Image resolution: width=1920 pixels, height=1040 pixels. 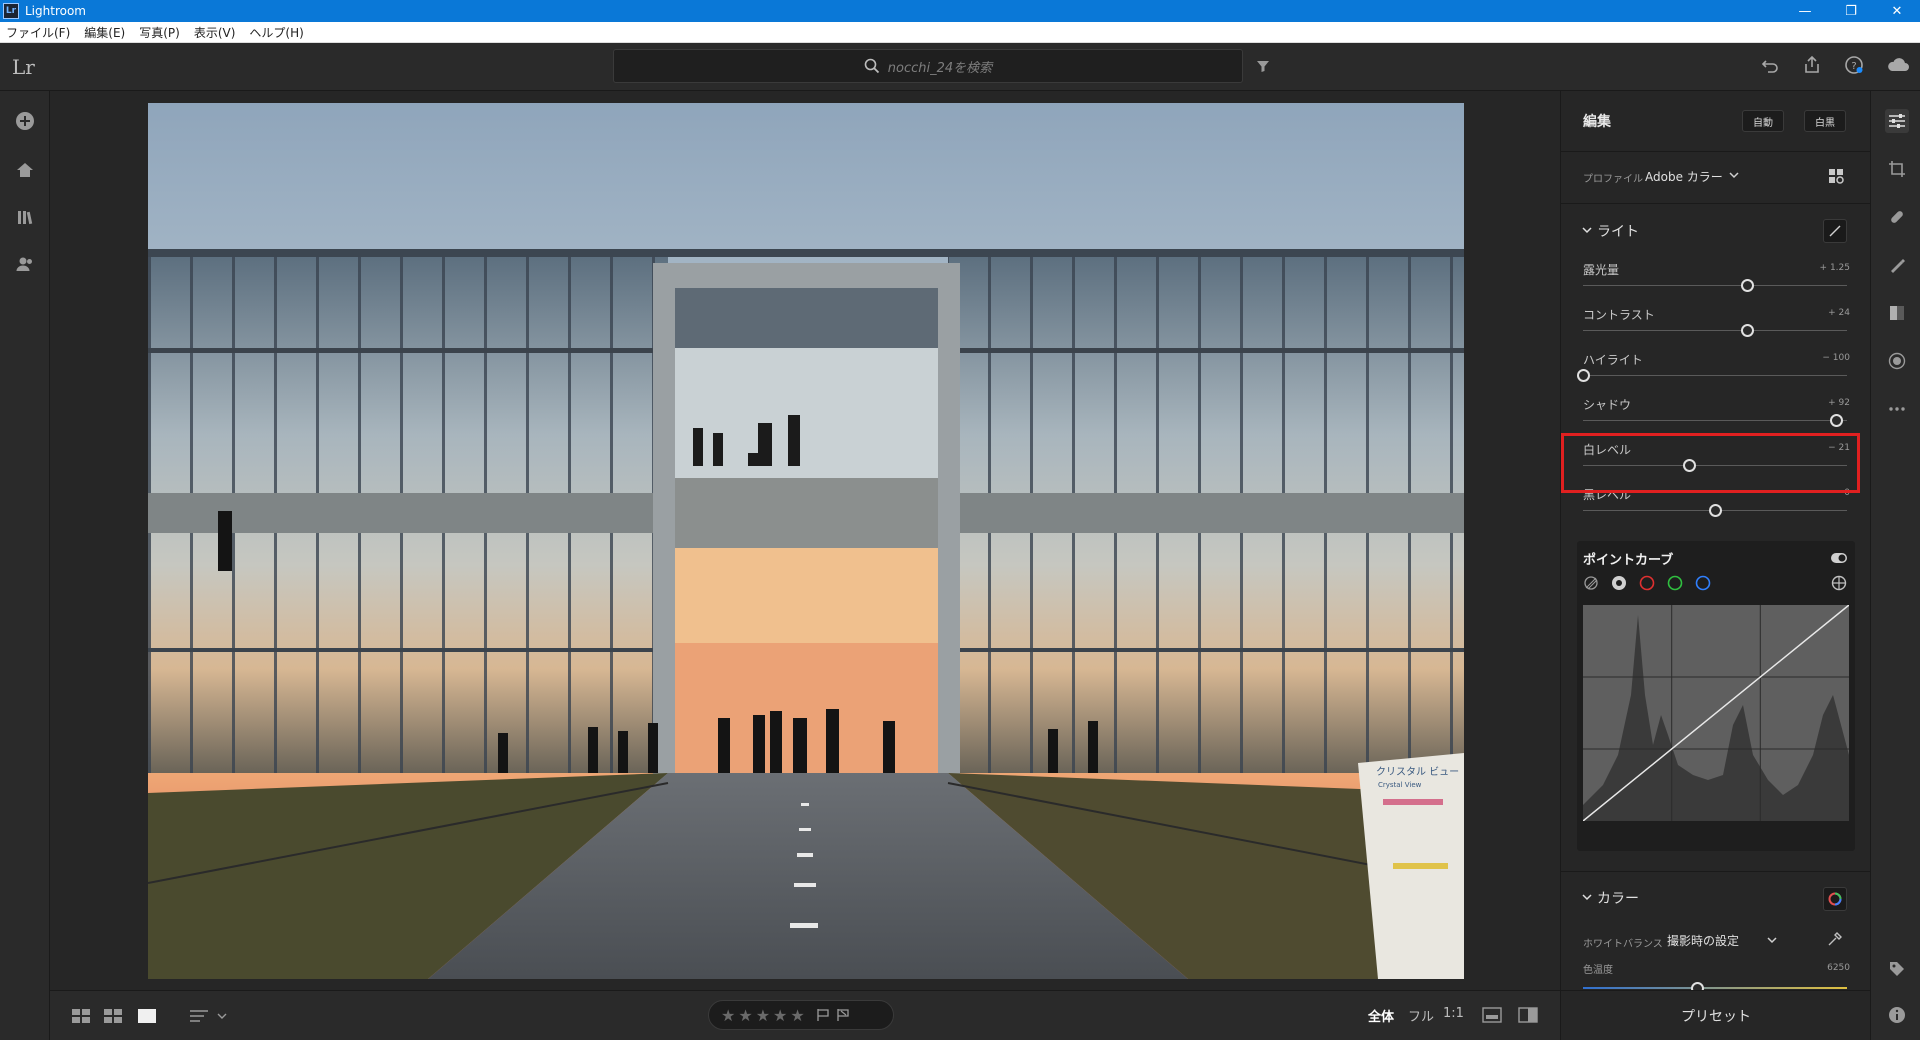 What do you see at coordinates (1528, 1015) in the screenshot?
I see `compare-icon` at bounding box center [1528, 1015].